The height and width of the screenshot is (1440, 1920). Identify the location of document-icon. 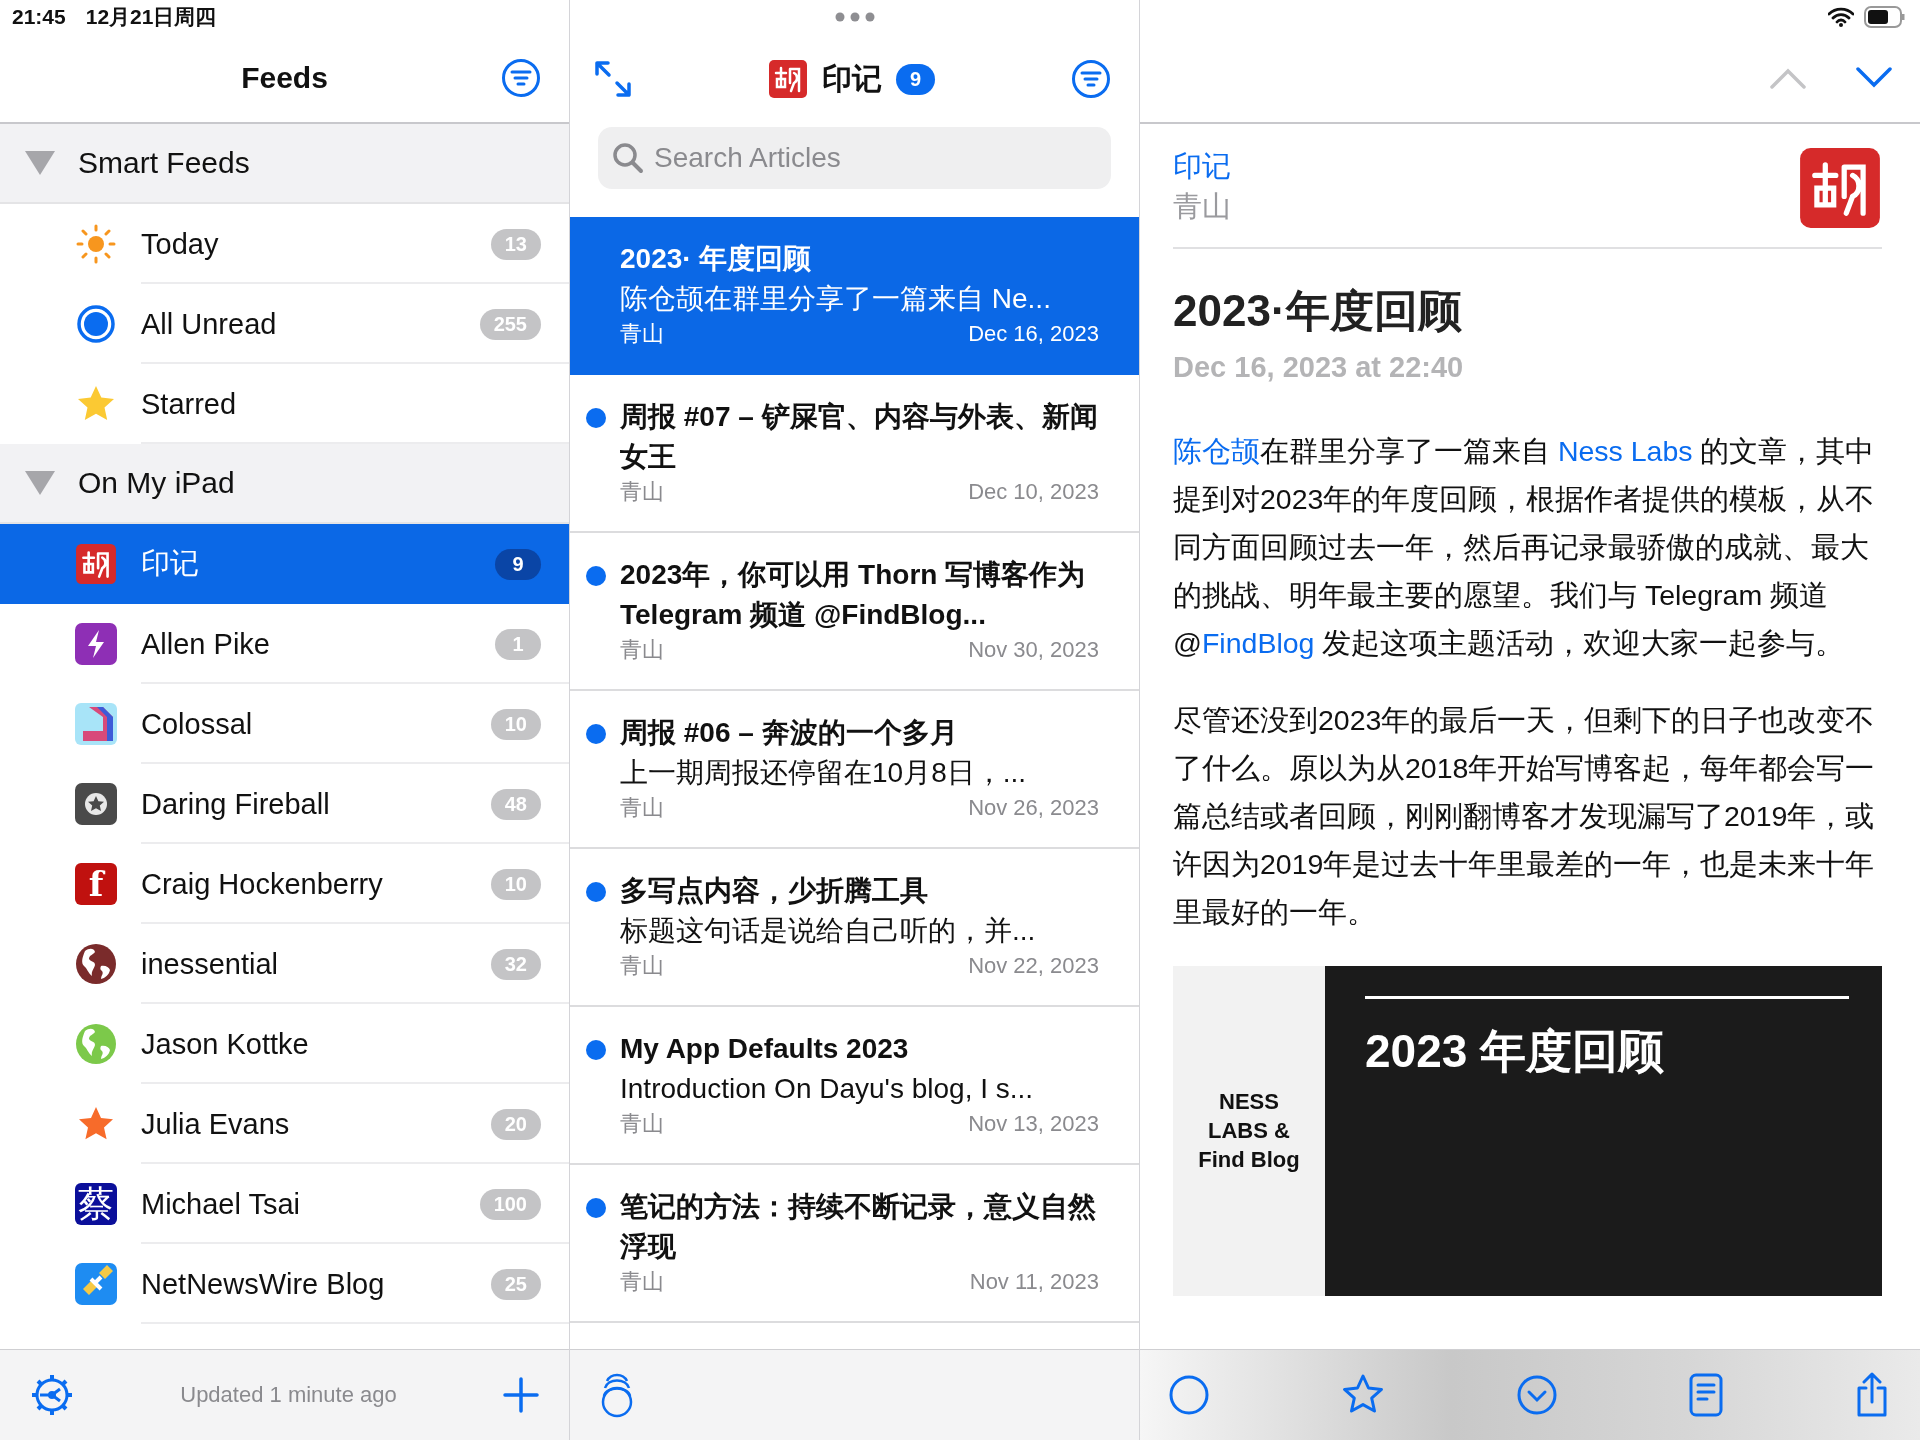
(1706, 1395).